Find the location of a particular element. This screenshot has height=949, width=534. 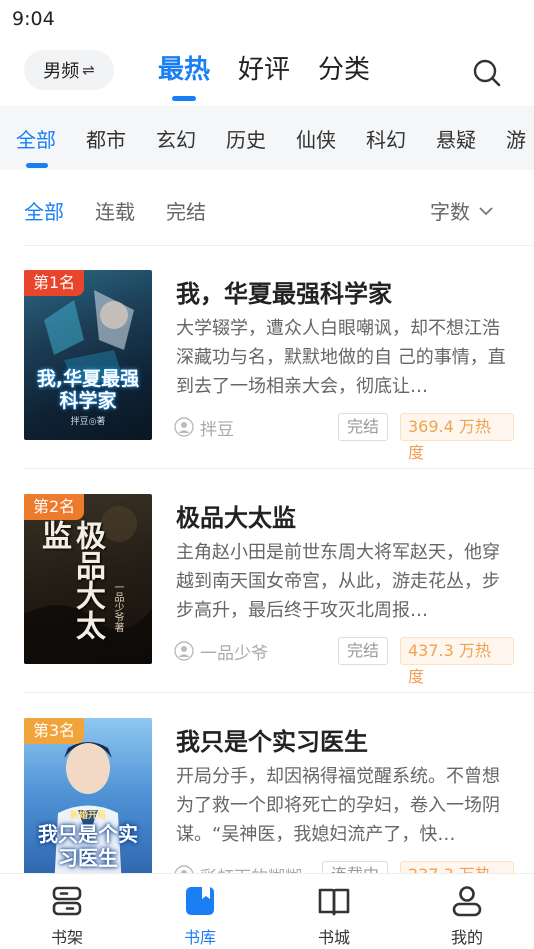

heat-badge: 369.4 万热度 is located at coordinates (457, 437).